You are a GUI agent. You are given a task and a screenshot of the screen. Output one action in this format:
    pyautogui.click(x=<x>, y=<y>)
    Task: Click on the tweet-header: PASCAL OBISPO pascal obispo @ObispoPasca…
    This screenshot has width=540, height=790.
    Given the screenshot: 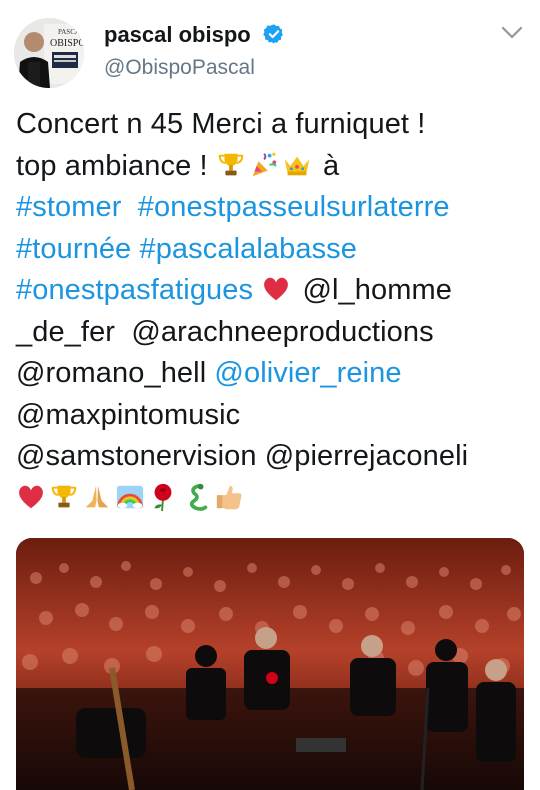 What is the action you would take?
    pyautogui.click(x=270, y=50)
    